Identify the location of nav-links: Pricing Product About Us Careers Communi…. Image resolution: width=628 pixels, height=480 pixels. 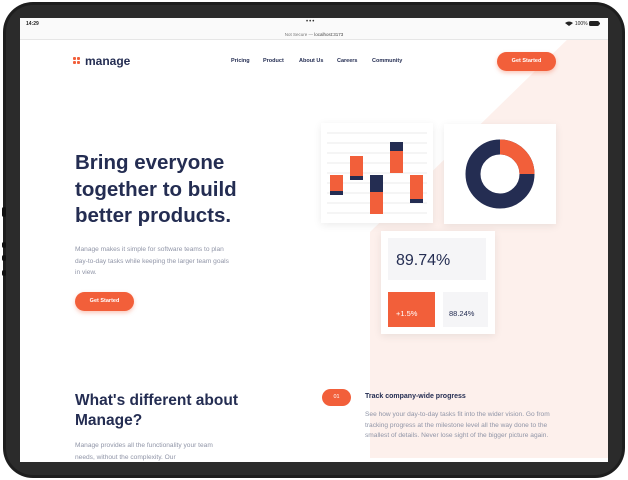
(316, 61).